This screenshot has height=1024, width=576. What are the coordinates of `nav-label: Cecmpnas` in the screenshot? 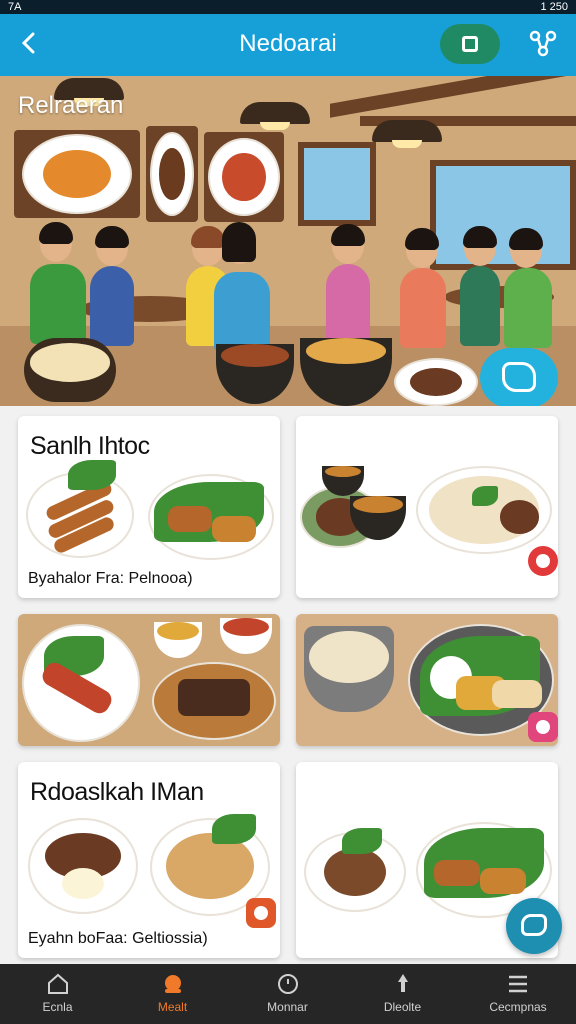 It's located at (518, 1007).